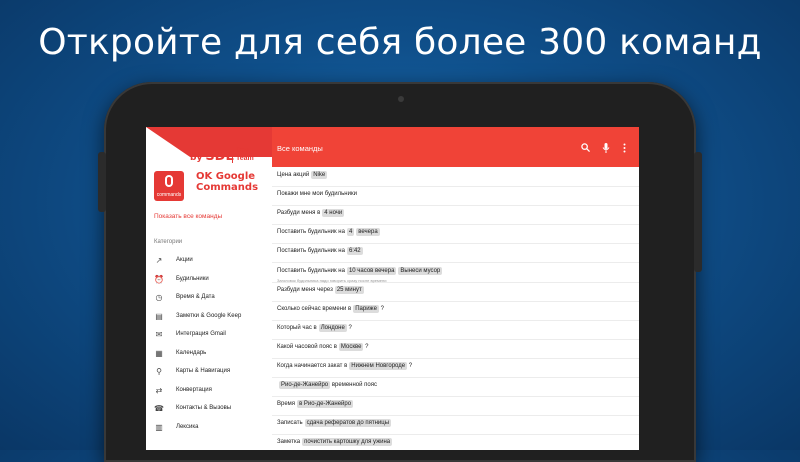 The image size is (800, 462). What do you see at coordinates (455, 177) in the screenshot?
I see `command-row: Цена акций Nike` at bounding box center [455, 177].